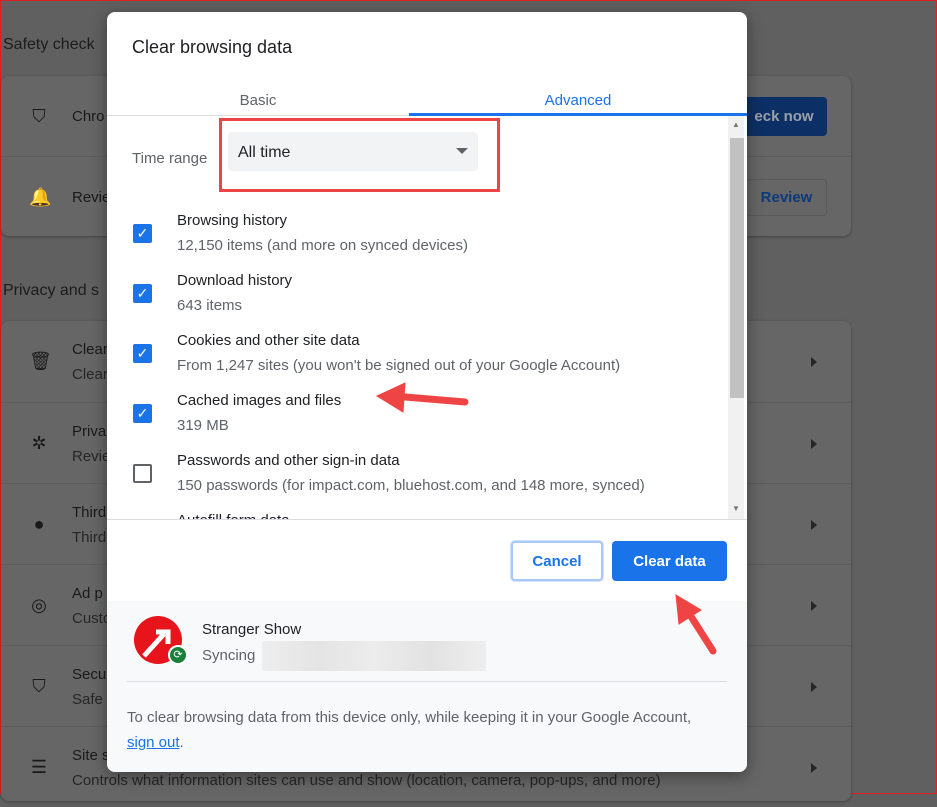 The width and height of the screenshot is (937, 807). Describe the element at coordinates (736, 508) in the screenshot. I see `scroll-down-icon: ▼` at that location.